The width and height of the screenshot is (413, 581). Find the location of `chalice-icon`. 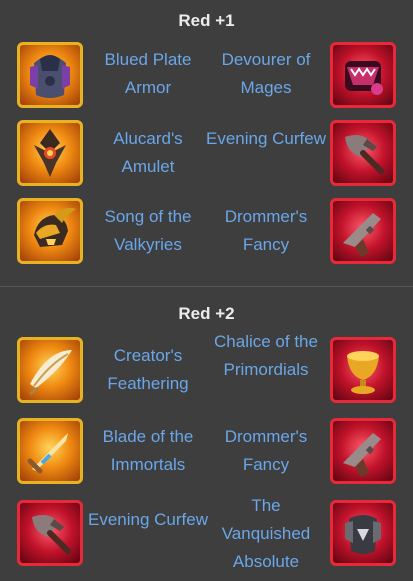

chalice-icon is located at coordinates (363, 370).